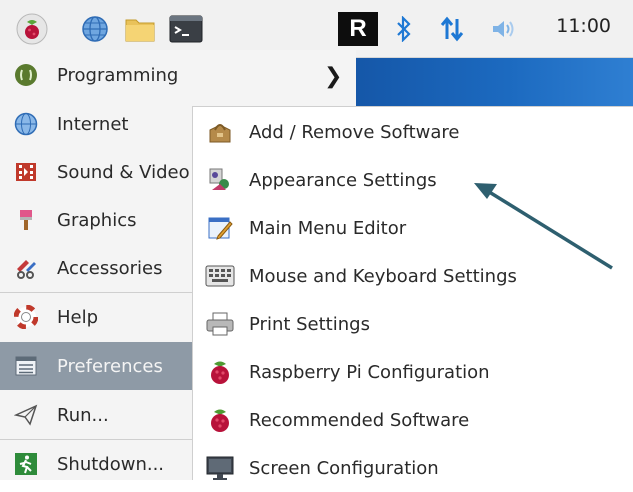 The width and height of the screenshot is (633, 492). Describe the element at coordinates (26, 172) in the screenshot. I see `sound-video-icon` at that location.